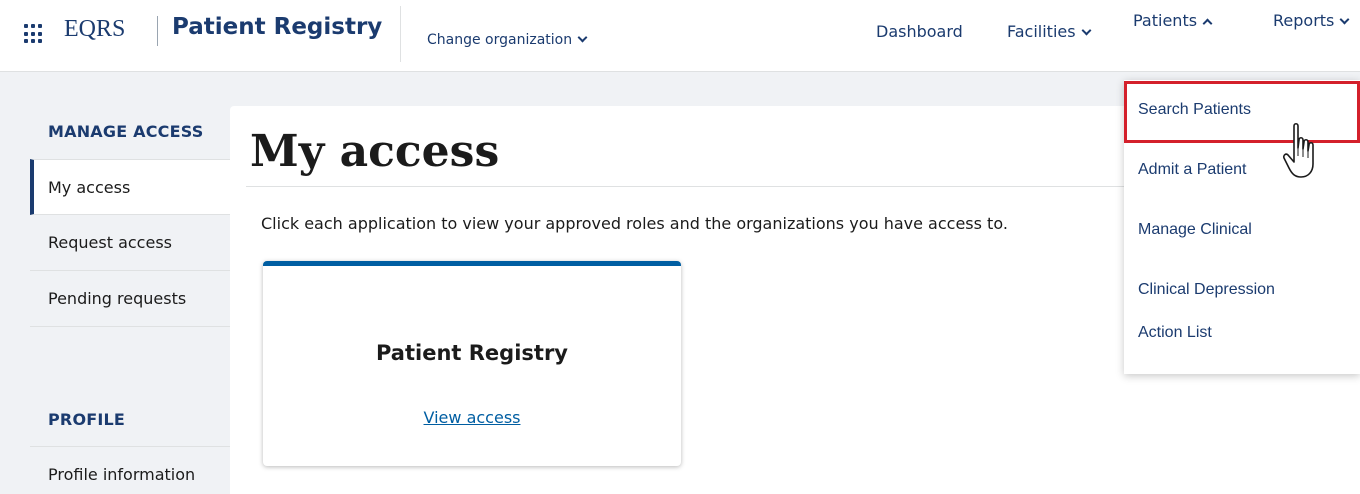 The height and width of the screenshot is (494, 1360). What do you see at coordinates (34, 34) in the screenshot?
I see `app-grid-icon` at bounding box center [34, 34].